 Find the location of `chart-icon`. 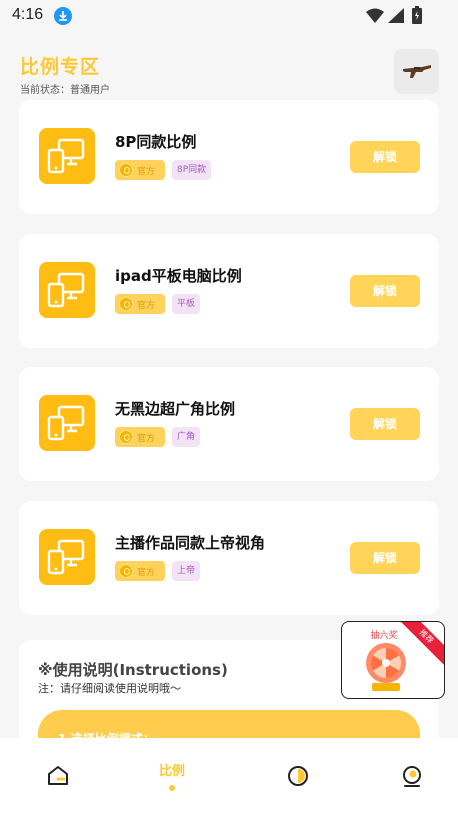

chart-icon is located at coordinates (298, 776).